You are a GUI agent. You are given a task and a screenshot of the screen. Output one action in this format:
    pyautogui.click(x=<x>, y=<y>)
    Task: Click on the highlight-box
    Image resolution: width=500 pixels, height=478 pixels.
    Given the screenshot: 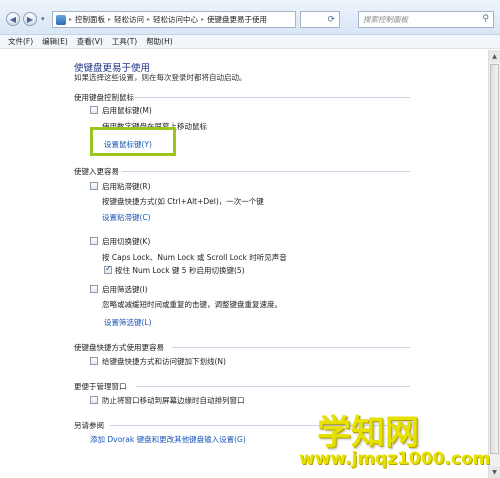 What is the action you would take?
    pyautogui.click(x=133, y=141)
    